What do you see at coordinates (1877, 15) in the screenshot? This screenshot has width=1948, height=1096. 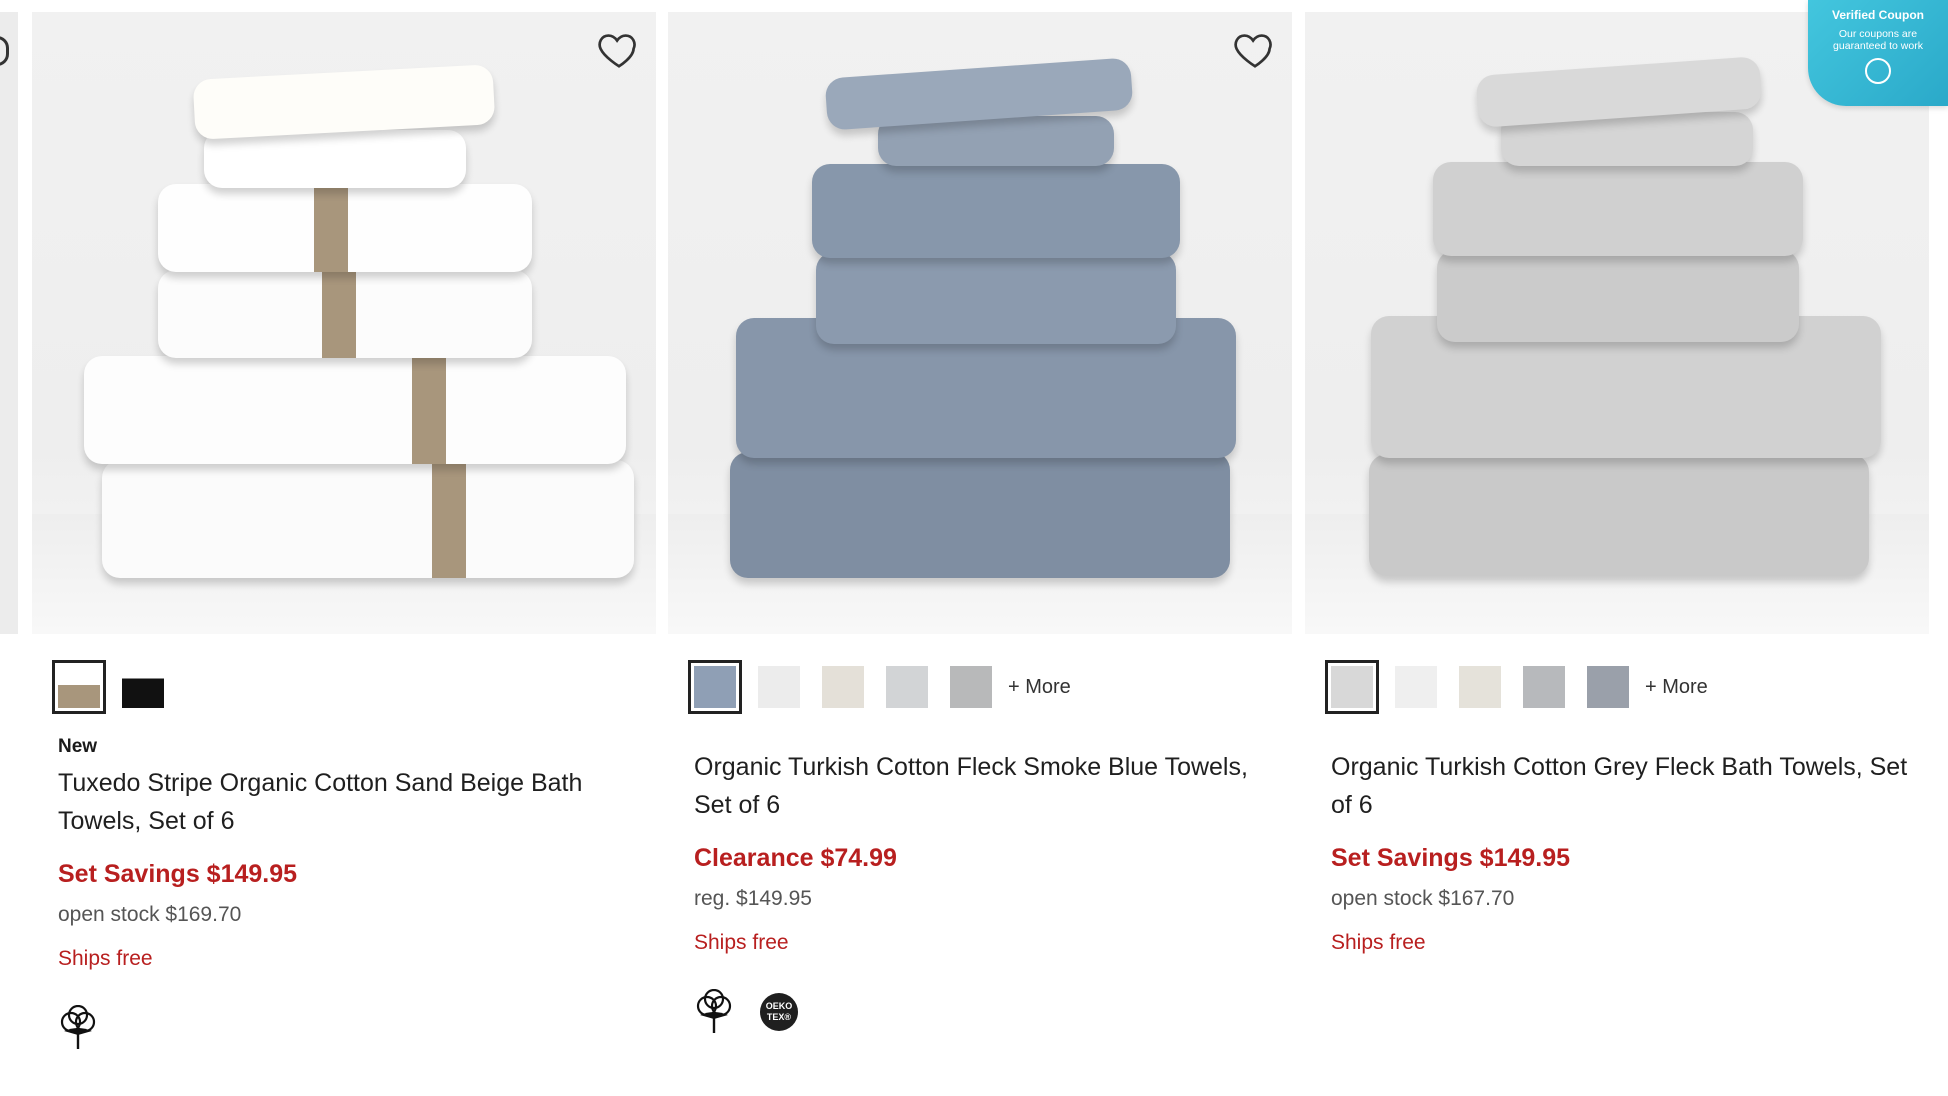 I see `coupon-title: Verified Coupon` at bounding box center [1877, 15].